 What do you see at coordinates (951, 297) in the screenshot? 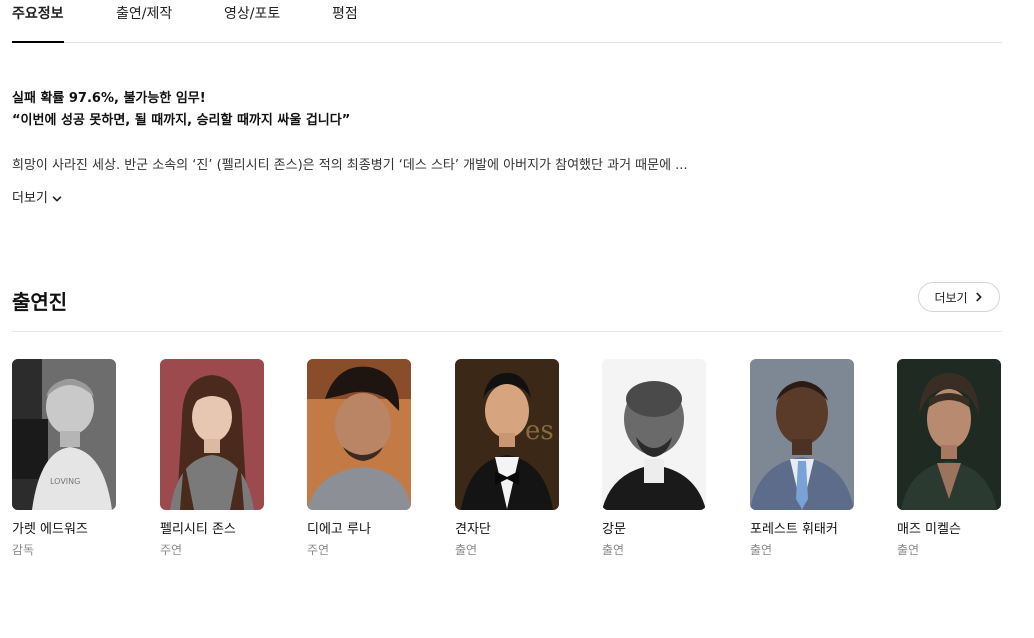
I see `cast-more-label: 더보기` at bounding box center [951, 297].